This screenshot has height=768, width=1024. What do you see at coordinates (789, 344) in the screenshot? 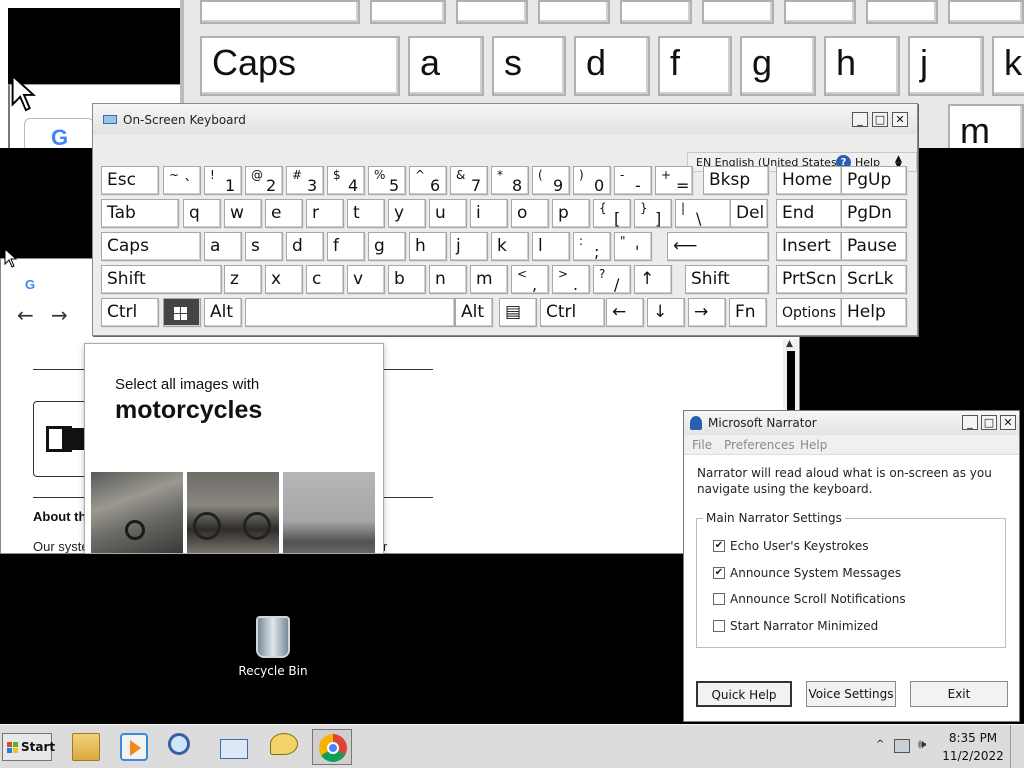
I see `scroll-up-arrow-icon: ▲` at bounding box center [789, 344].